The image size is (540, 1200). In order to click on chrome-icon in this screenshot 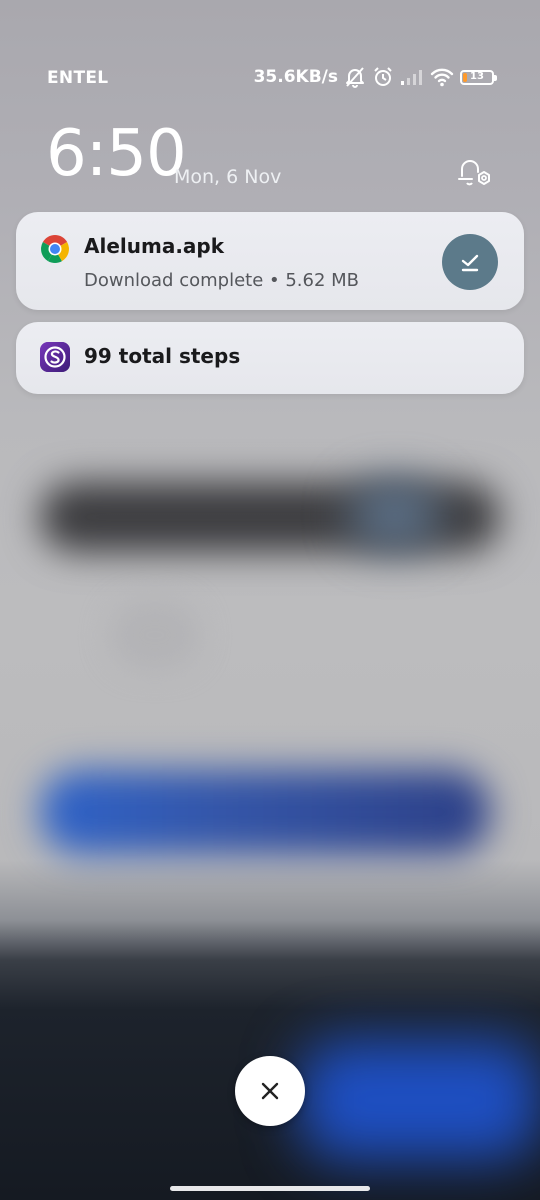, I will do `click(55, 249)`.